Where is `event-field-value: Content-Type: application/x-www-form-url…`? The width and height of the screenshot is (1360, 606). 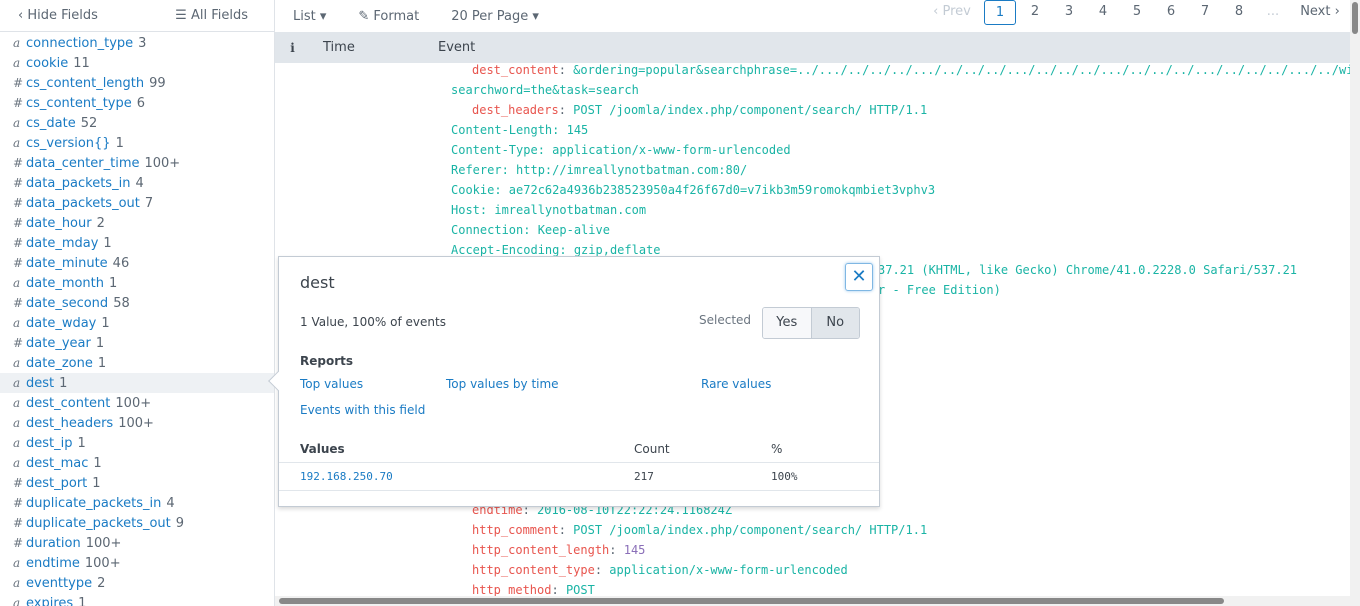
event-field-value: Content-Type: application/x-www-form-url… is located at coordinates (621, 150).